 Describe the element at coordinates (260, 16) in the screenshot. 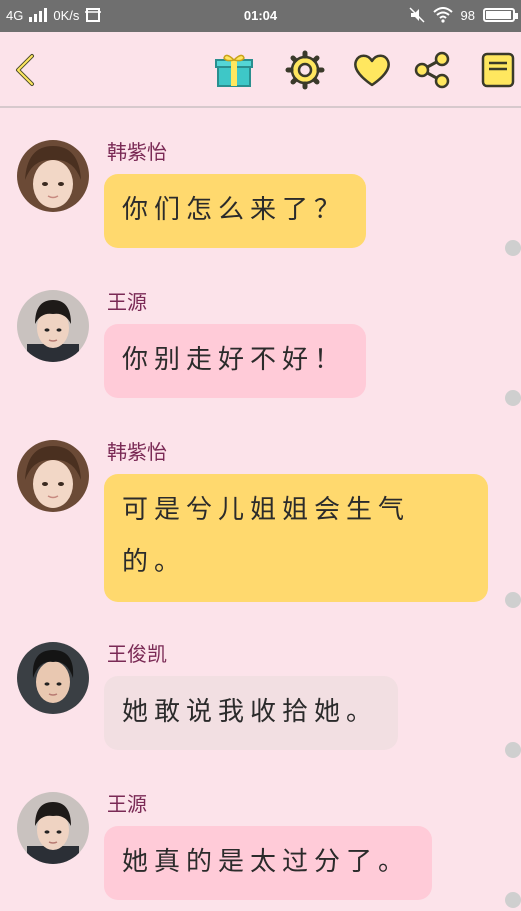

I see `status-bar: 4G 0K/s 01:04 98` at that location.